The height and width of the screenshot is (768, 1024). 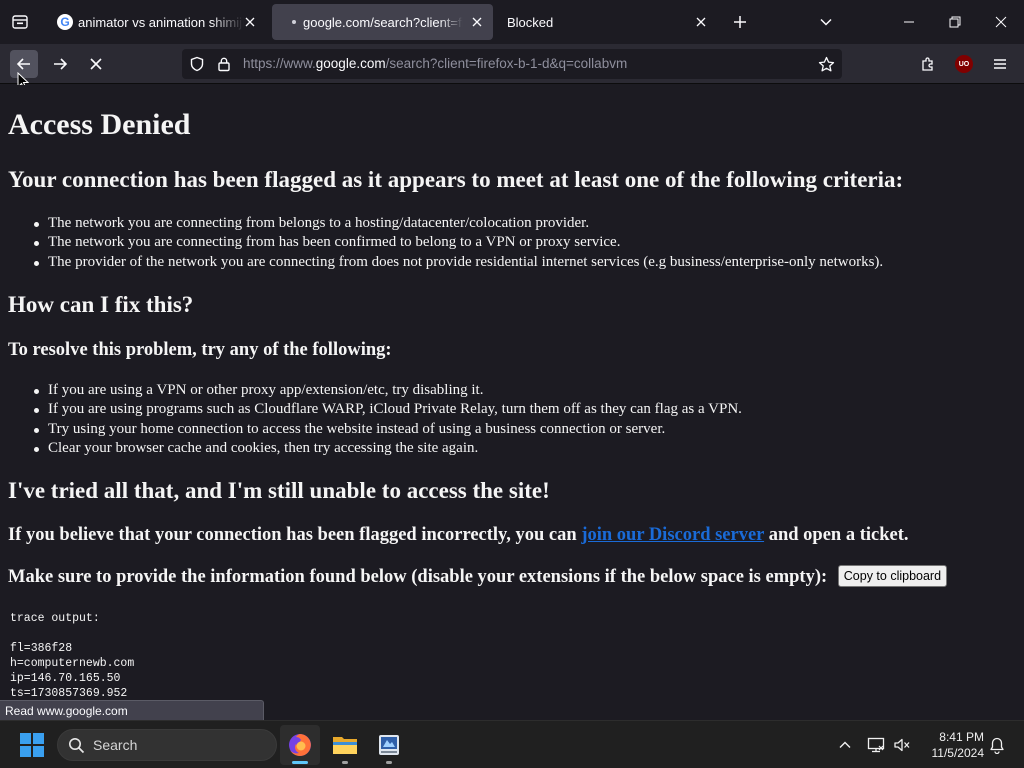 What do you see at coordinates (300, 745) in the screenshot?
I see `firefox-taskbar-icon` at bounding box center [300, 745].